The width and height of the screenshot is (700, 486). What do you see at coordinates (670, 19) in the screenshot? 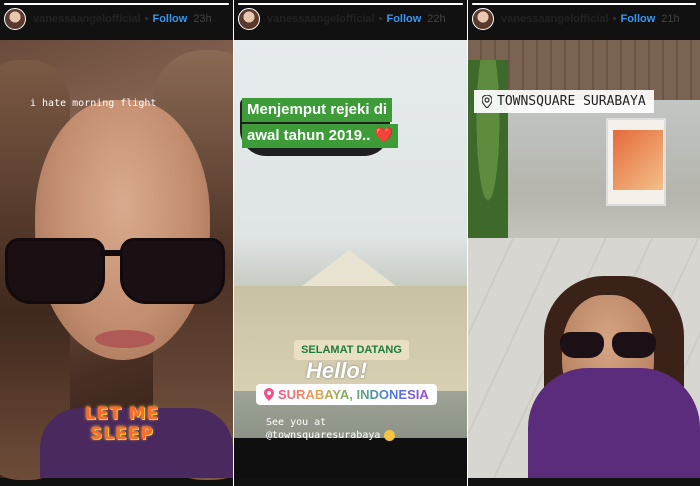
I see `post-time: 21h` at bounding box center [670, 19].